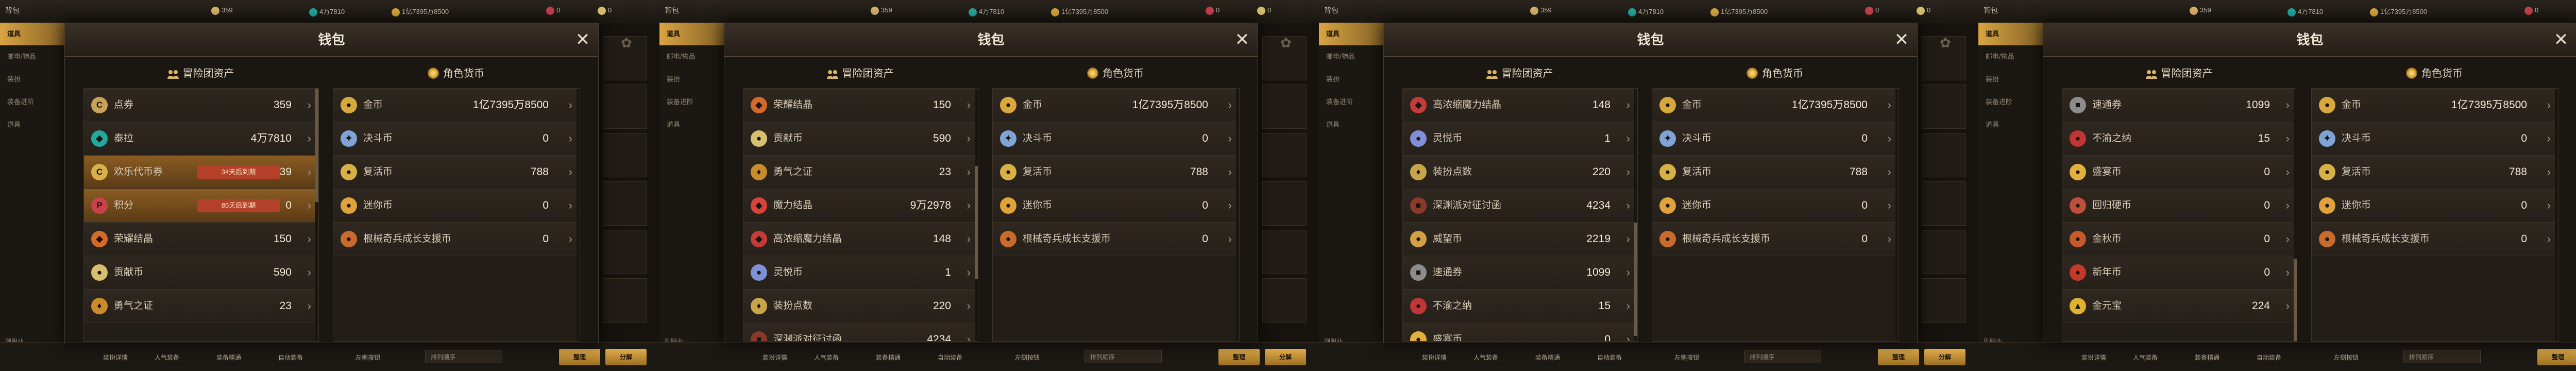 The width and height of the screenshot is (2576, 371). Describe the element at coordinates (860, 306) in the screenshot. I see `currency-row: ♦ 装扮点数 220 ›` at that location.